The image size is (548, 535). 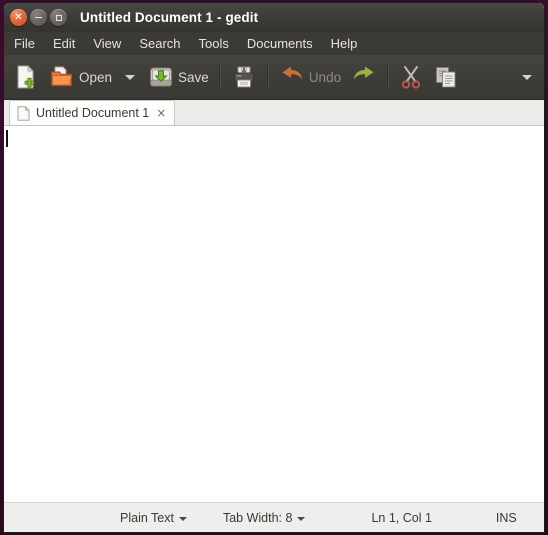 What do you see at coordinates (107, 43) in the screenshot?
I see `menu-item-view: View` at bounding box center [107, 43].